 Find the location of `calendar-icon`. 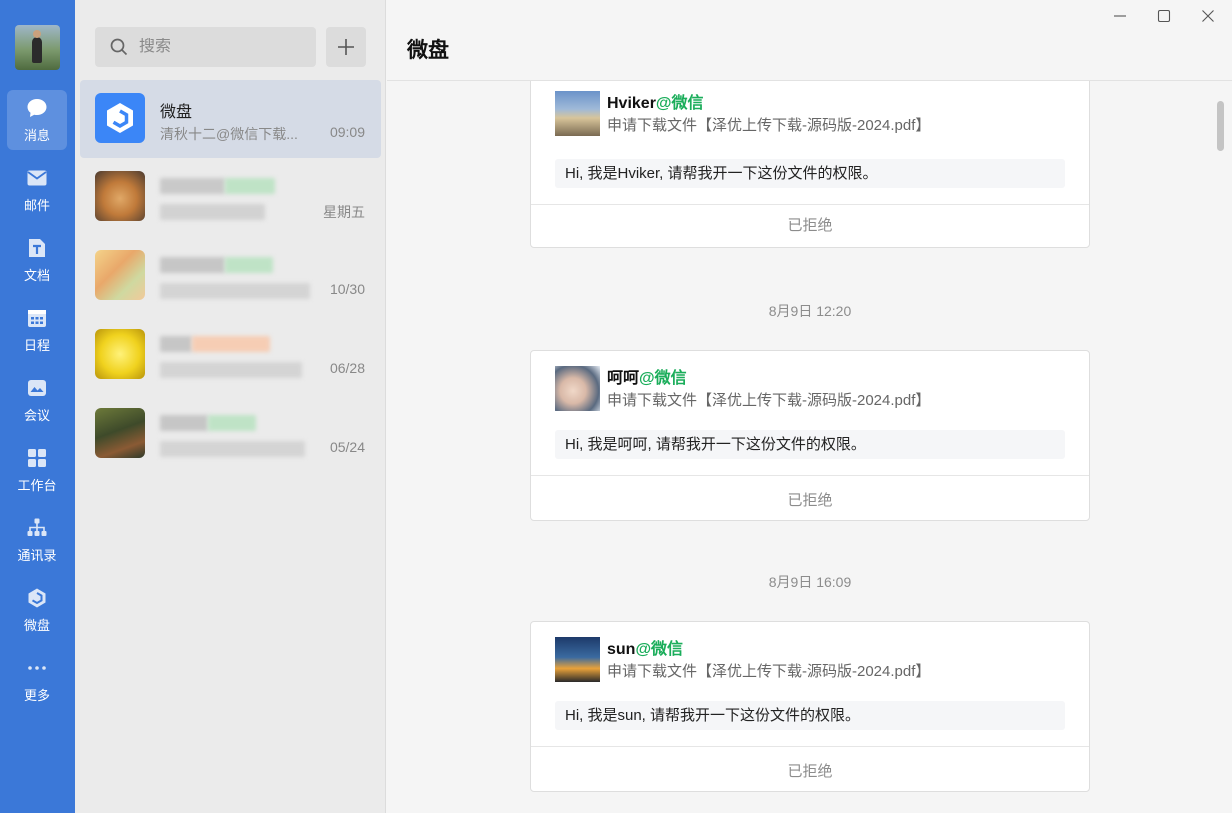

calendar-icon is located at coordinates (37, 318).